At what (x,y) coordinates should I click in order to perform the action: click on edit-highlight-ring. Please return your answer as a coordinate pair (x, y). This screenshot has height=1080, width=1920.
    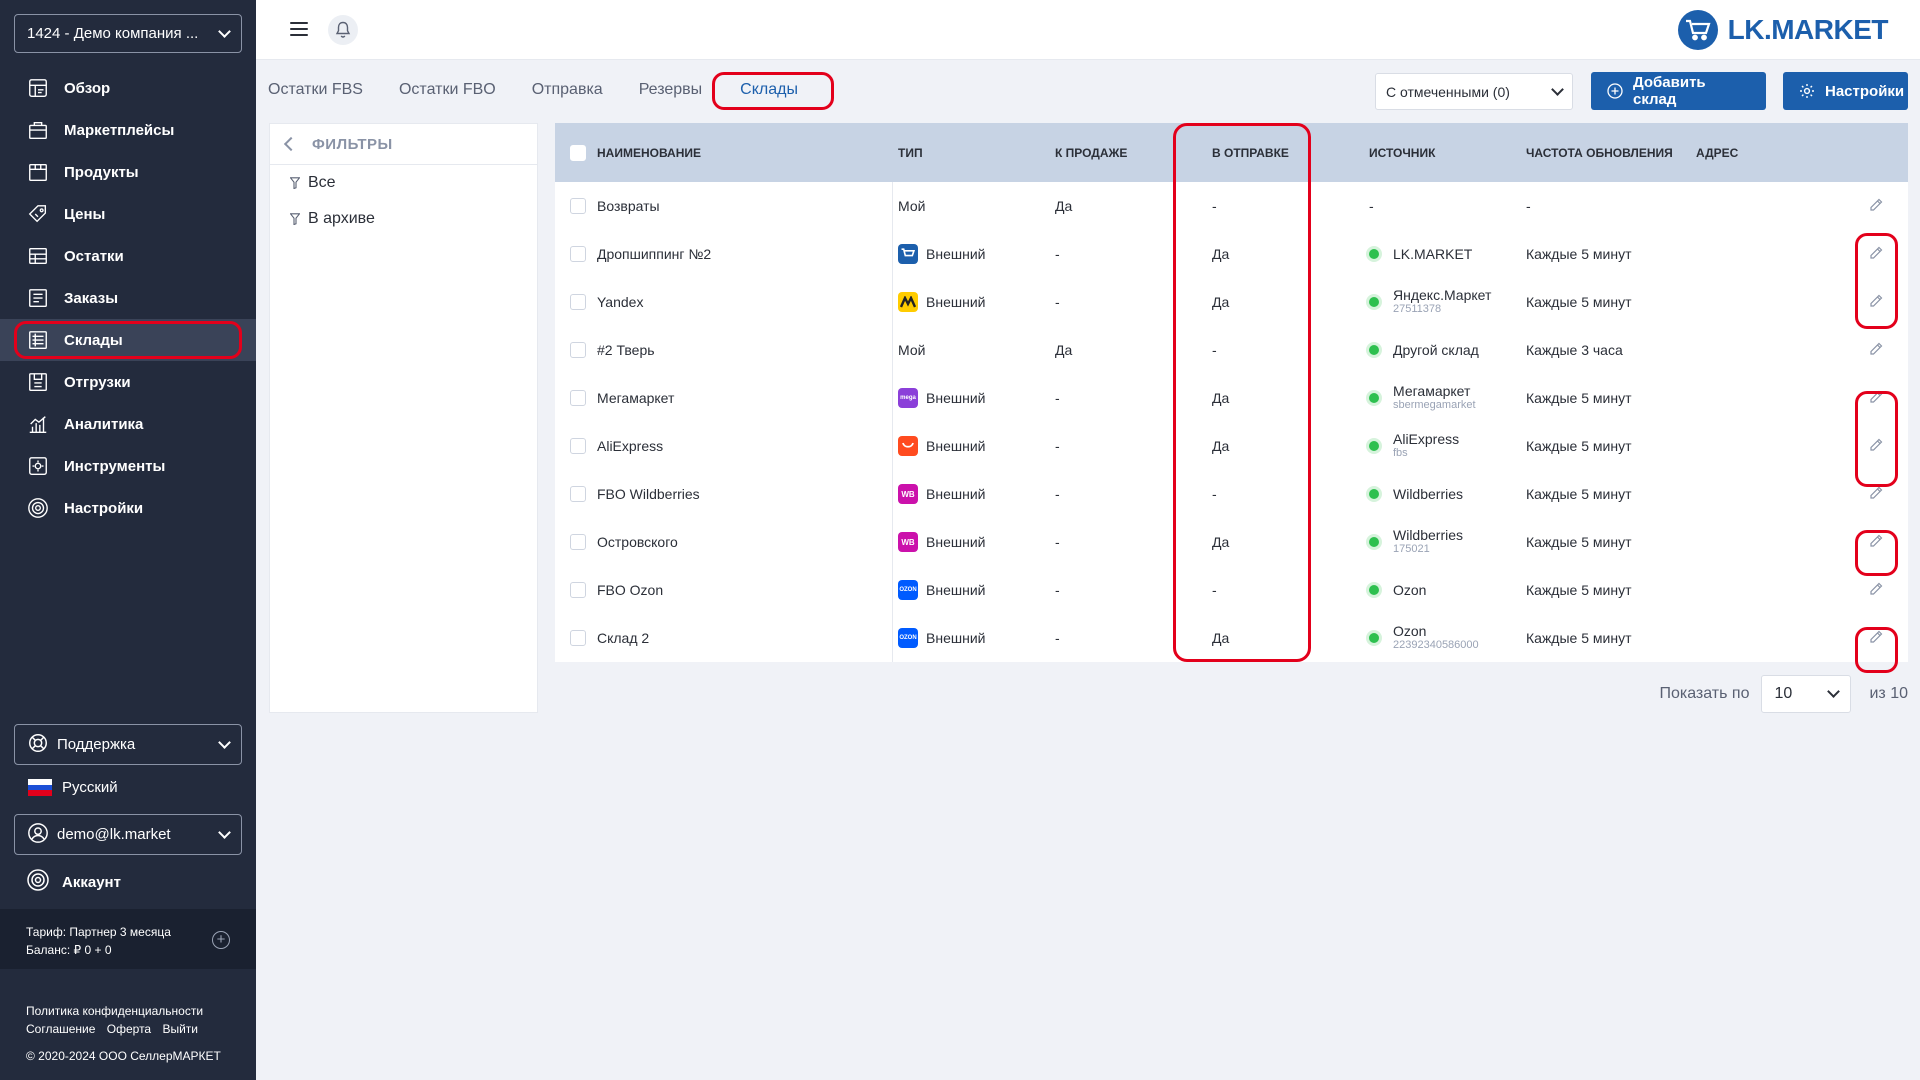
    Looking at the image, I should click on (1876, 281).